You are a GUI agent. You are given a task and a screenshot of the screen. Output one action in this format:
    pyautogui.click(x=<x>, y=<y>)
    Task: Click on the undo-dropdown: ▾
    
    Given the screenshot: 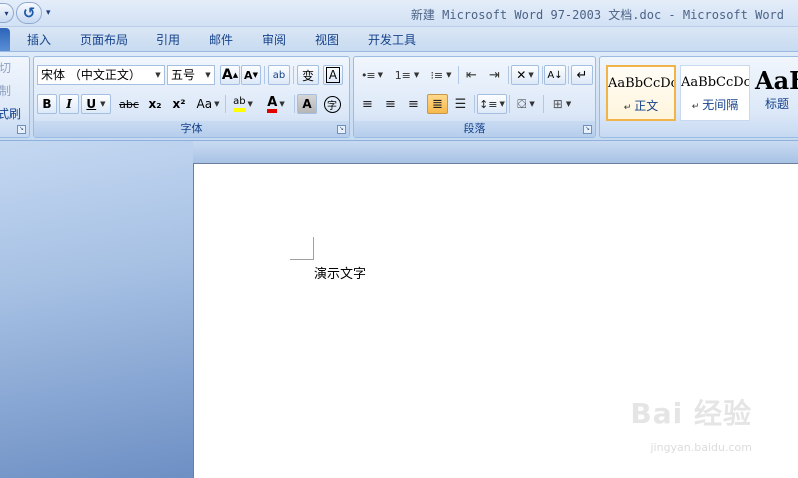 What is the action you would take?
    pyautogui.click(x=7, y=13)
    